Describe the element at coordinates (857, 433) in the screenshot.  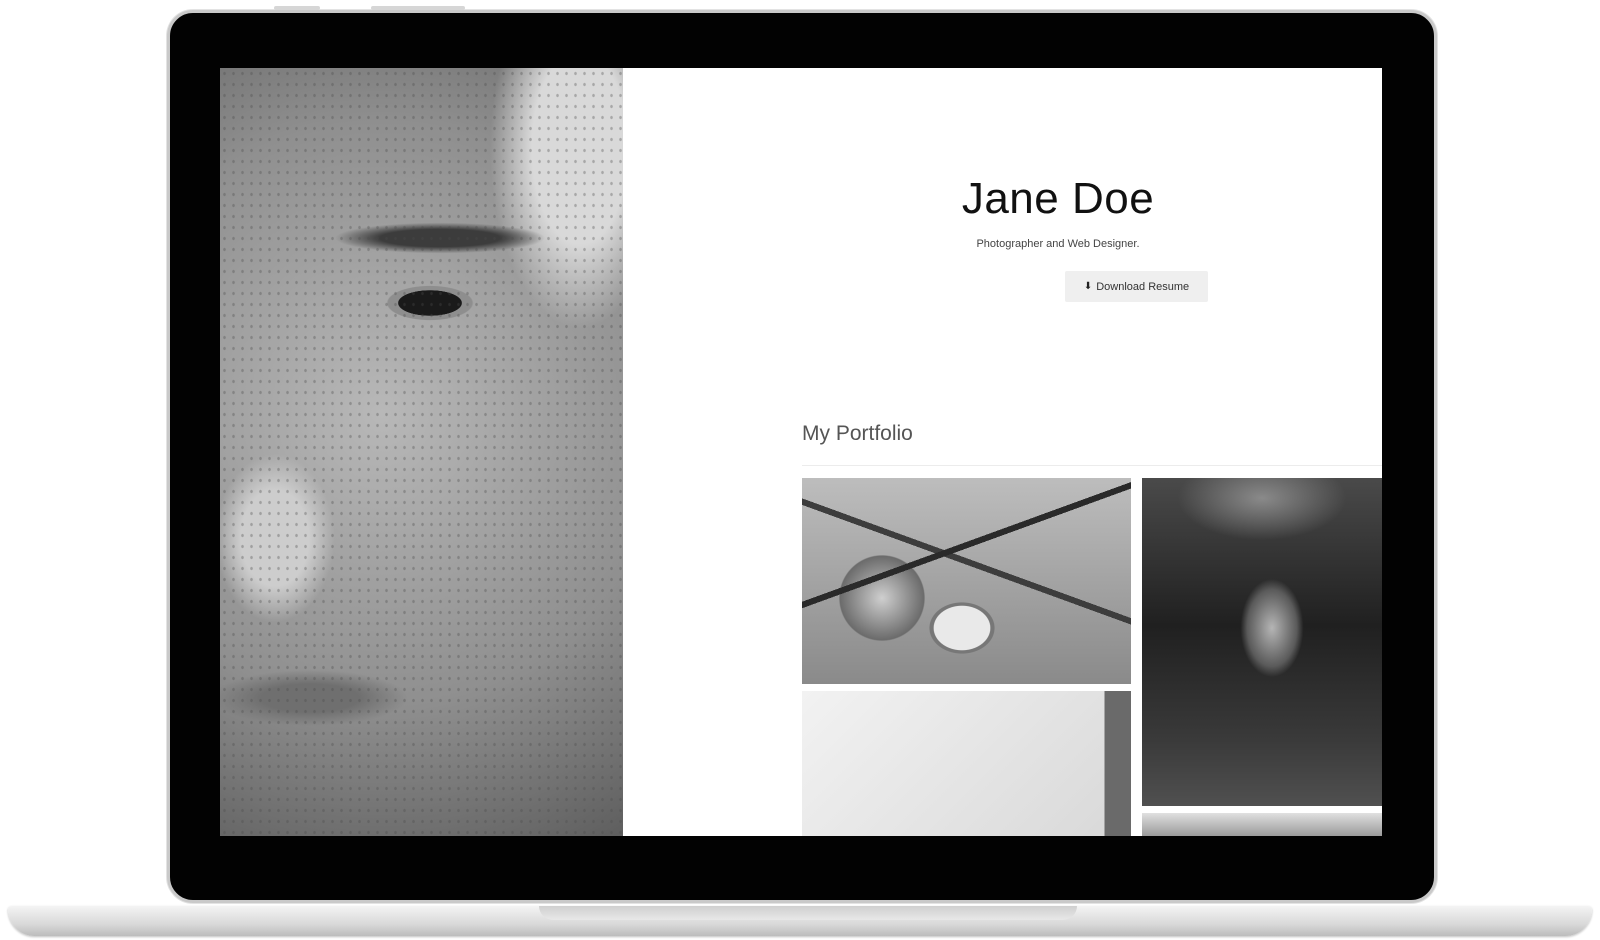
I see `portfolio-heading: My Portfolio` at that location.